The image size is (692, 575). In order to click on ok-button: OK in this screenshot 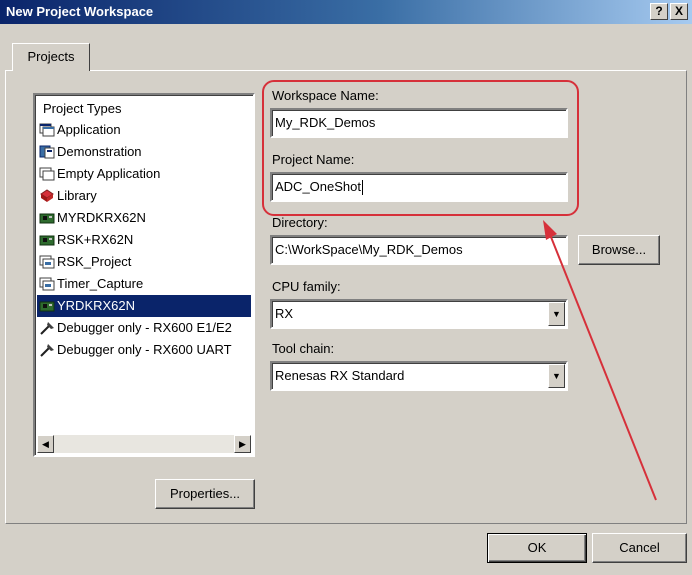, I will do `click(537, 548)`.